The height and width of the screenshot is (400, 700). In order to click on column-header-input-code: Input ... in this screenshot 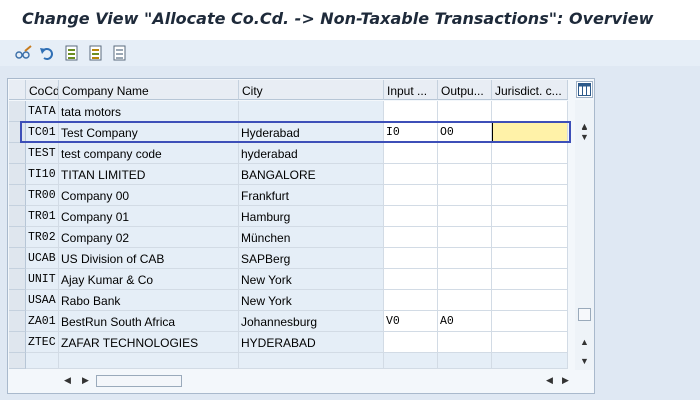, I will do `click(411, 90)`.